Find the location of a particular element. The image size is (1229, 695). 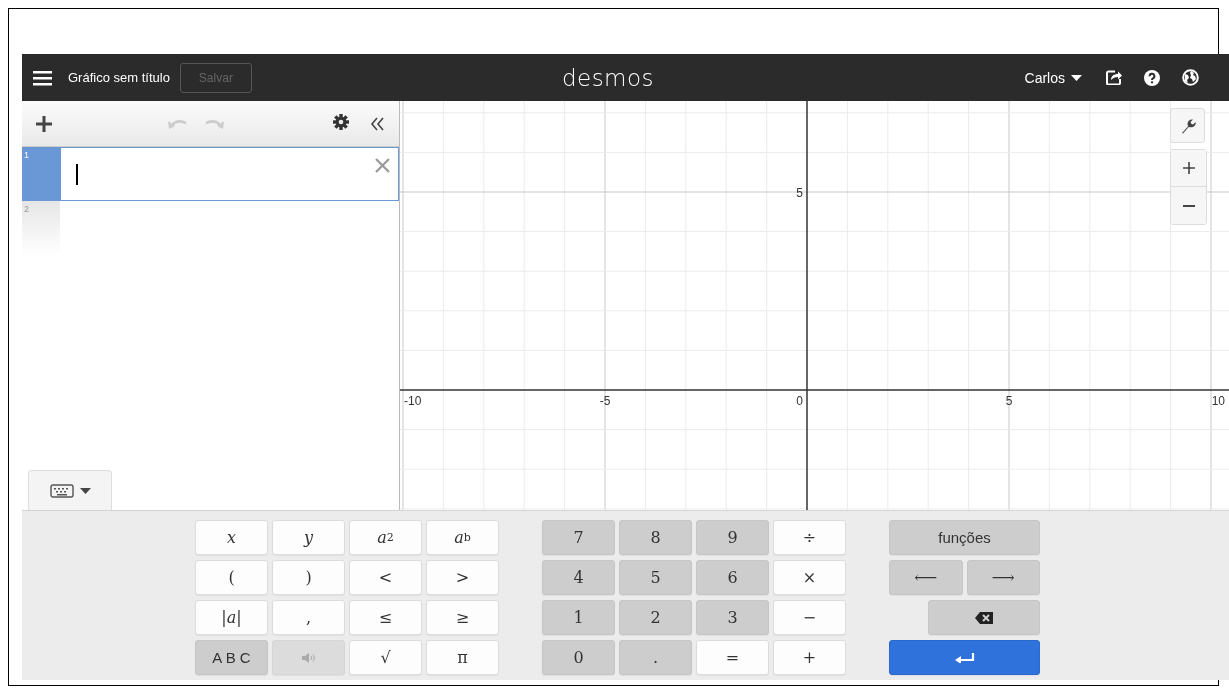

key: a$^{b}$ is located at coordinates (462, 537).